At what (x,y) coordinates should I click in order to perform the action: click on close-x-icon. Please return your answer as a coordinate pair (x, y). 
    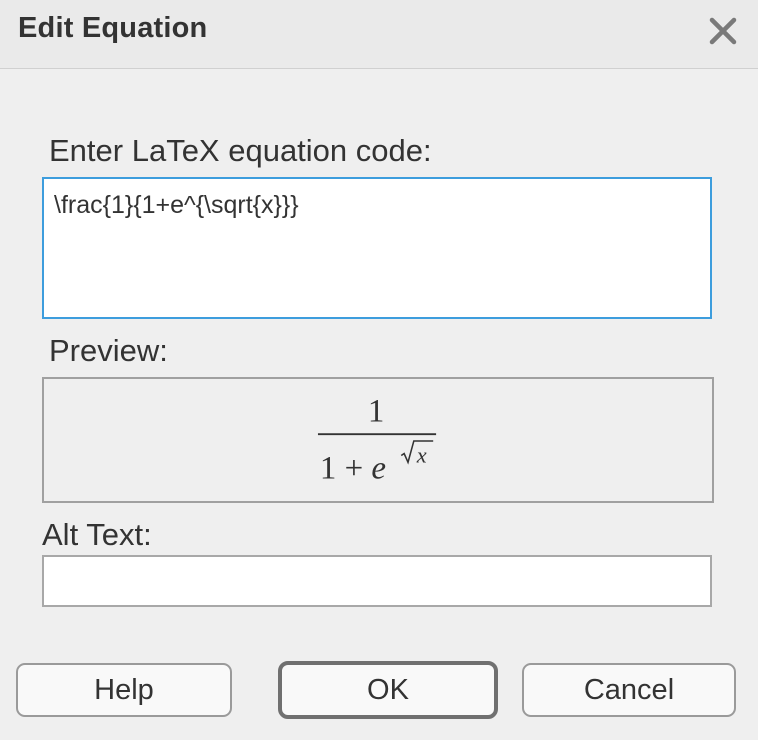
    Looking at the image, I should click on (723, 31).